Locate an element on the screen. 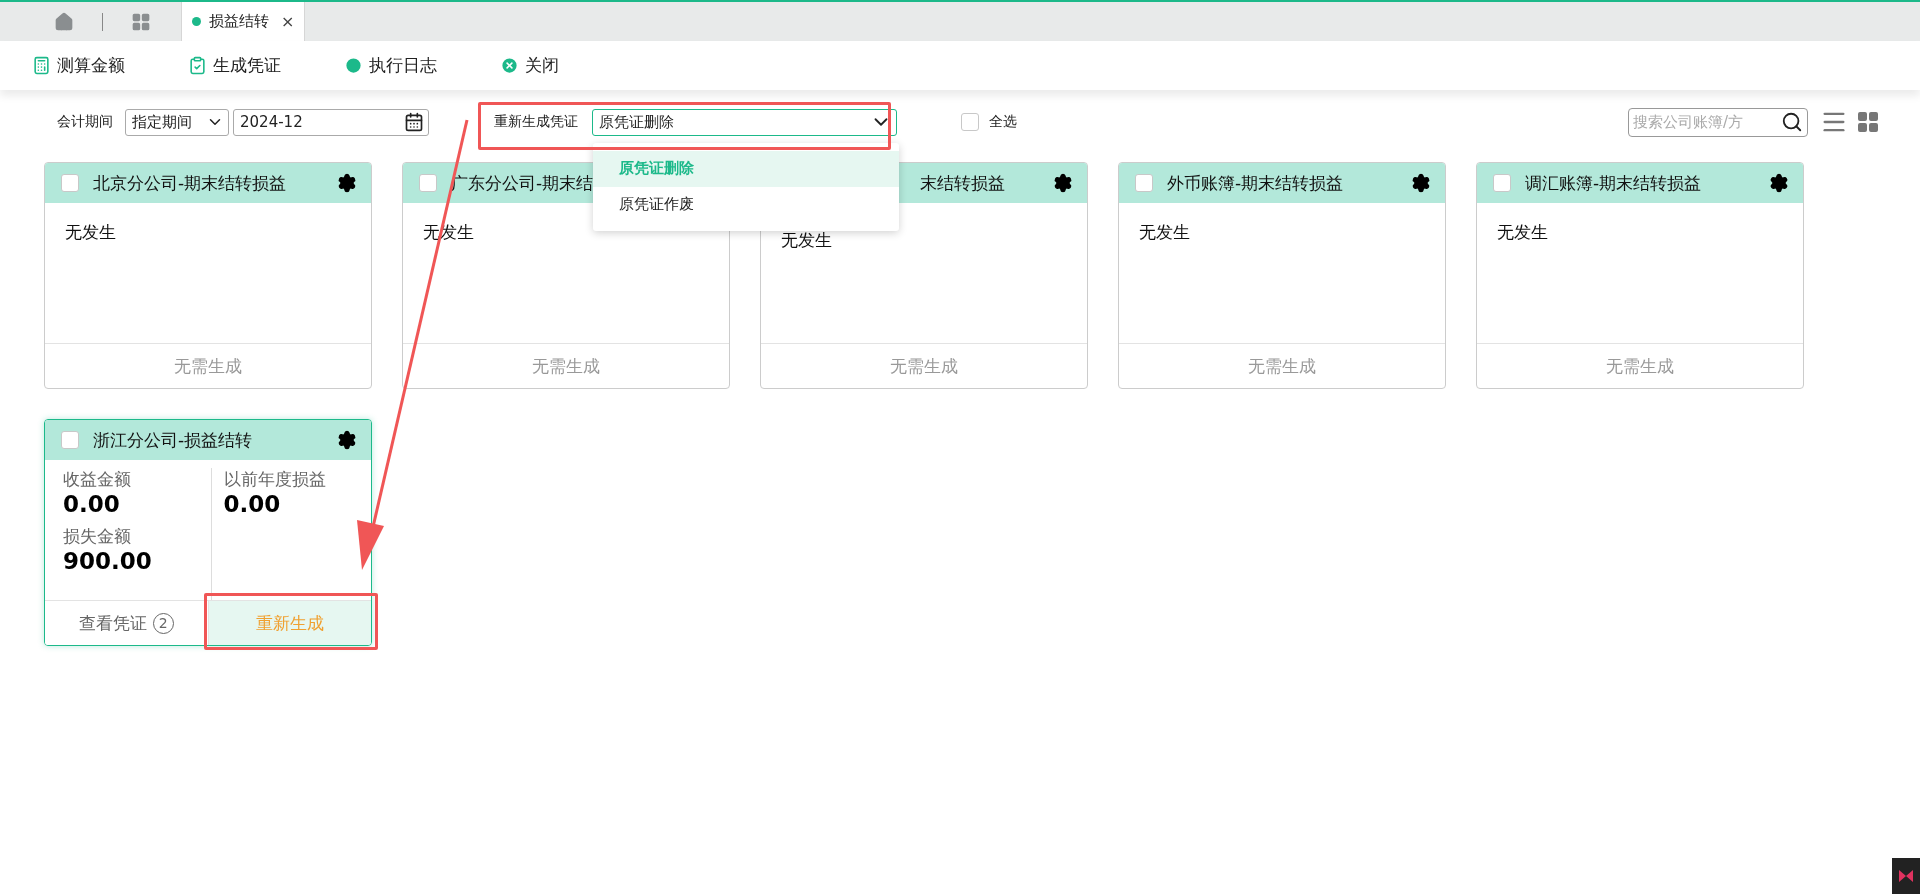 This screenshot has height=894, width=1920. field-label: 重新生成凭证 is located at coordinates (536, 122).